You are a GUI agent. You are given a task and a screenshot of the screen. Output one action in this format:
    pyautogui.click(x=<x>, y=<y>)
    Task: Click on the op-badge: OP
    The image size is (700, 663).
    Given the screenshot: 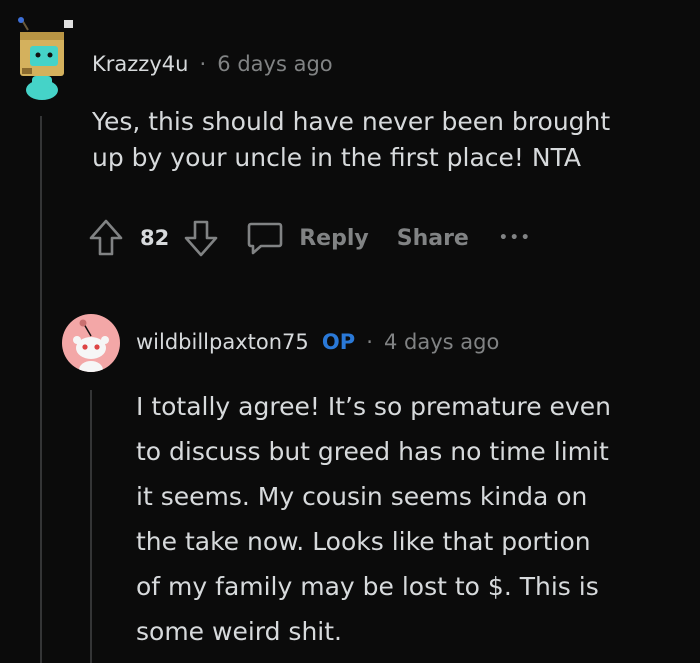 What is the action you would take?
    pyautogui.click(x=338, y=342)
    